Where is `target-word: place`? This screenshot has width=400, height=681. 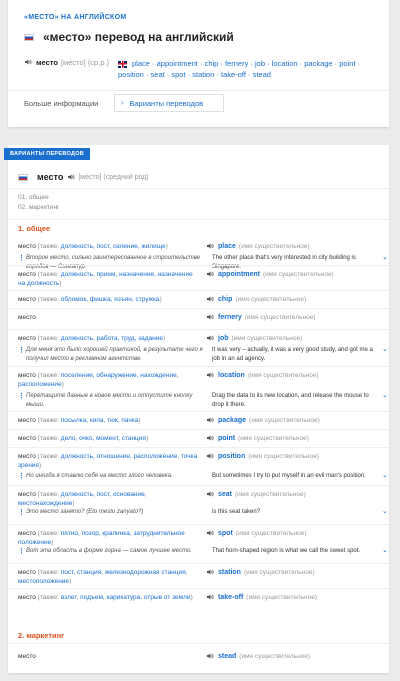 target-word: place is located at coordinates (227, 246).